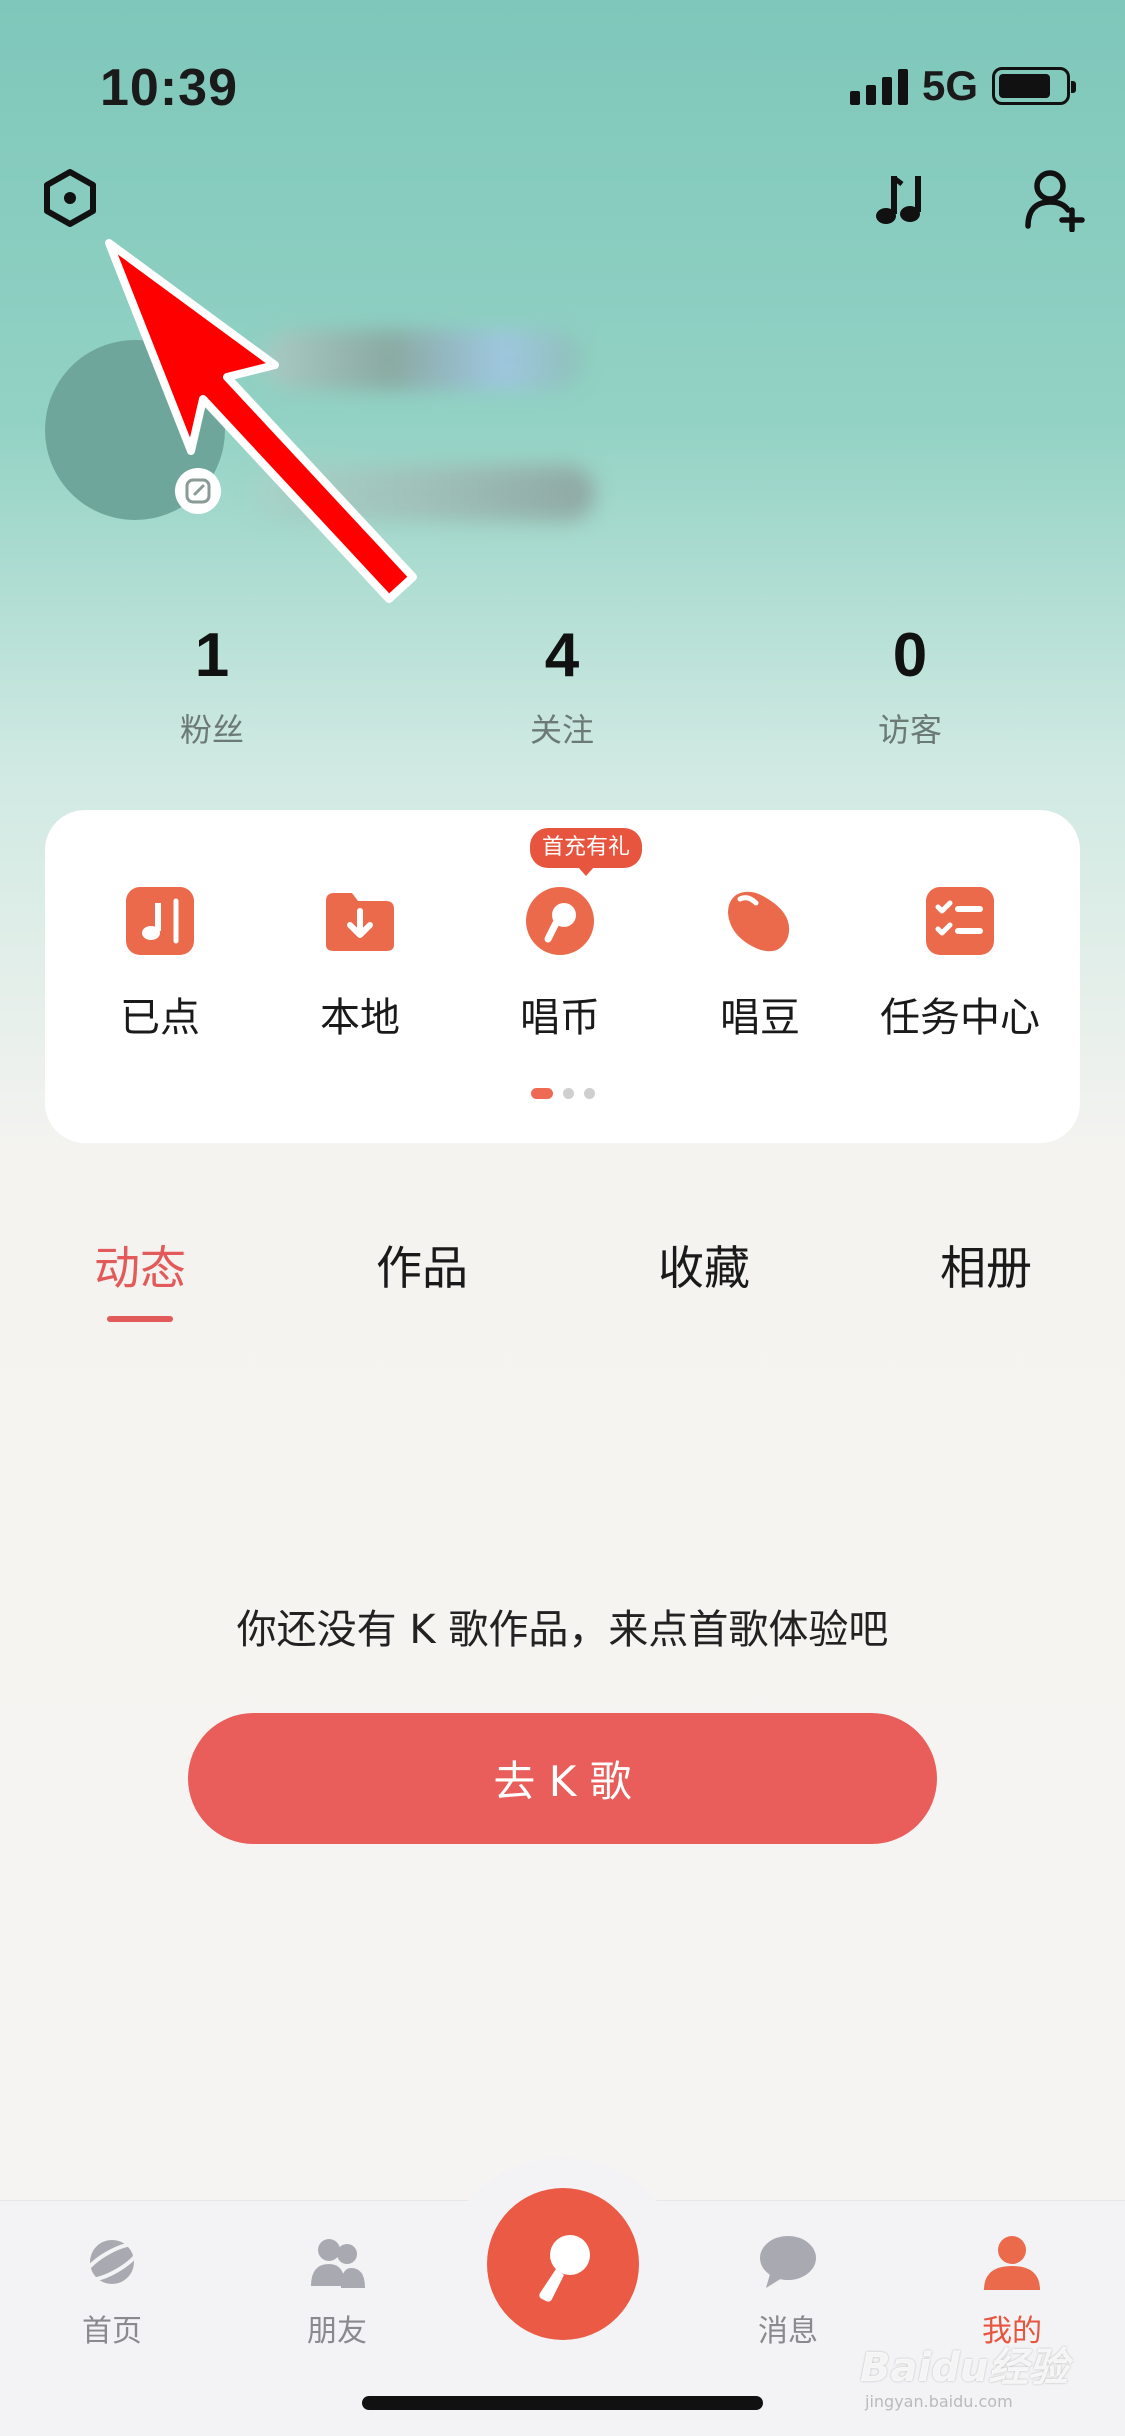 The width and height of the screenshot is (1125, 2436). Describe the element at coordinates (1034, 86) in the screenshot. I see `battery-icon` at that location.